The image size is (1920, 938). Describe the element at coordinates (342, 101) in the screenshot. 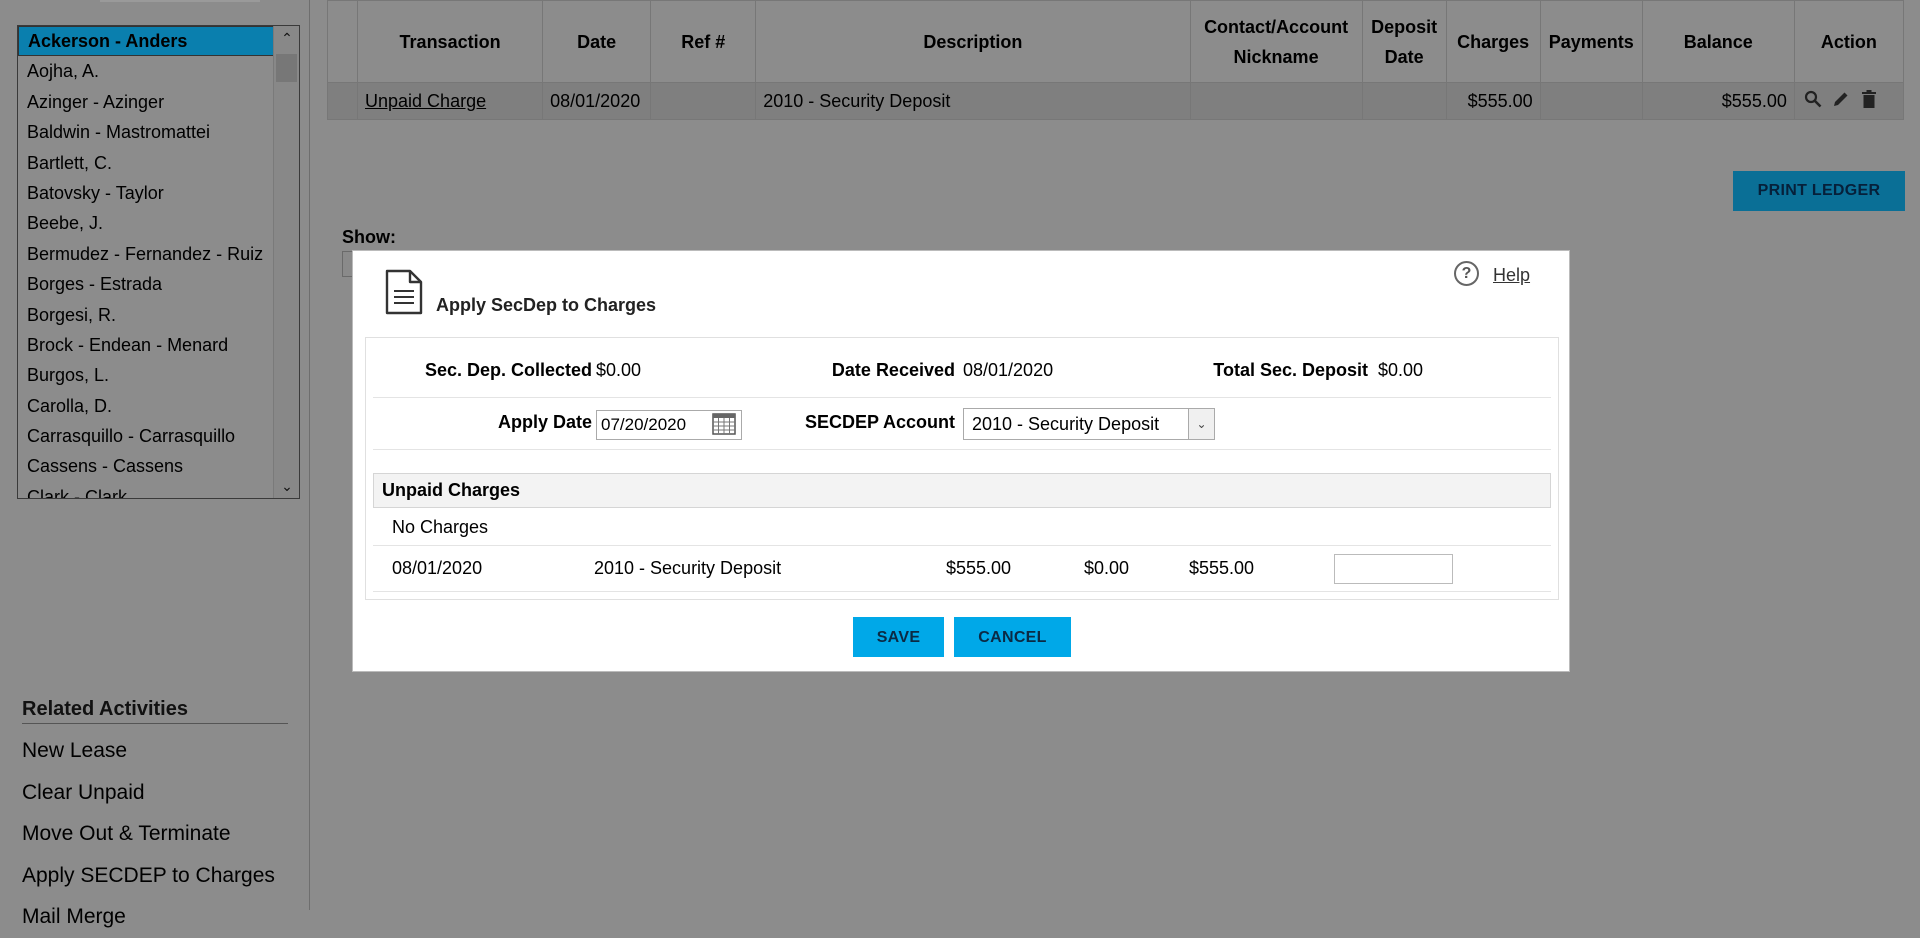

I see `ledger-cell-select` at that location.